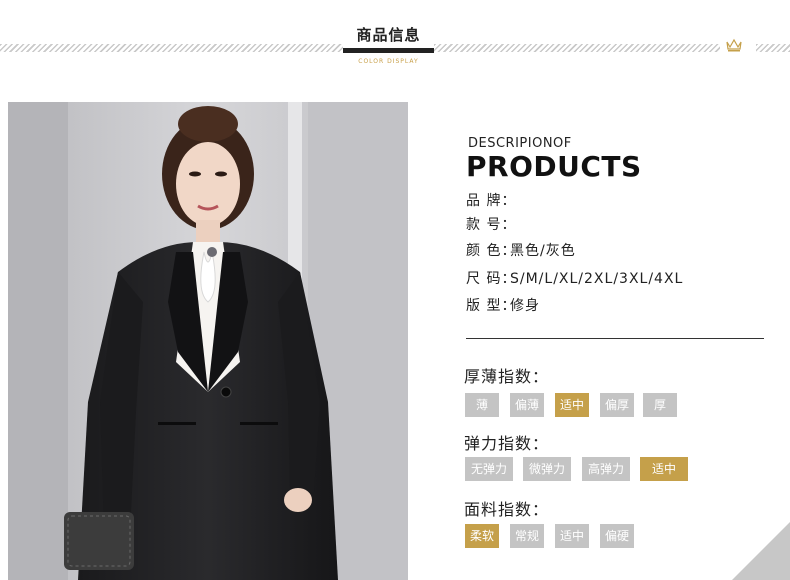 The image size is (790, 580). Describe the element at coordinates (491, 251) in the screenshot. I see `spec-label: 颜 色：` at that location.